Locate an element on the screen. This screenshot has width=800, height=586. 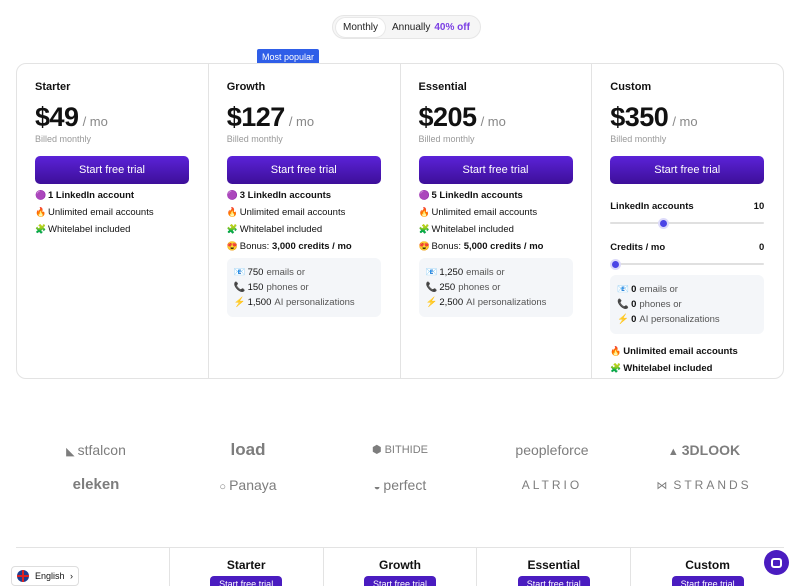
chat-widget-button is located at coordinates (776, 562).